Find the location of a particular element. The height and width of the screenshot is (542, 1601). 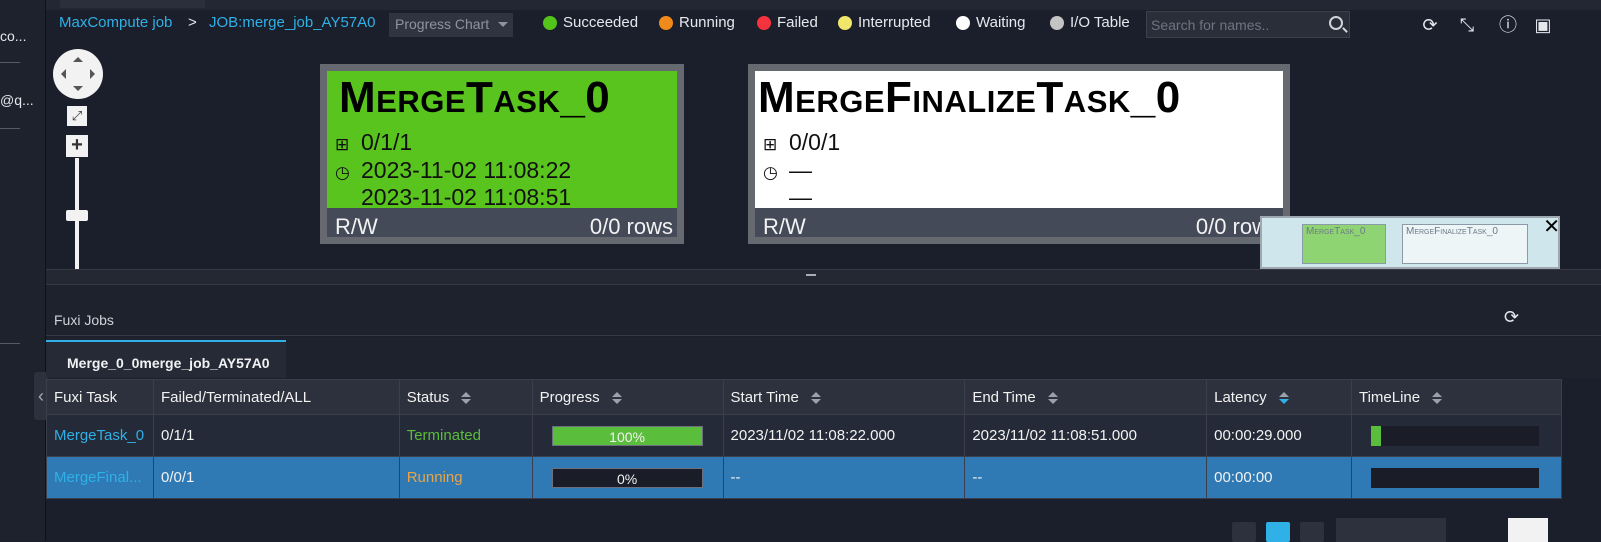

progress-bar: 100% is located at coordinates (627, 435).